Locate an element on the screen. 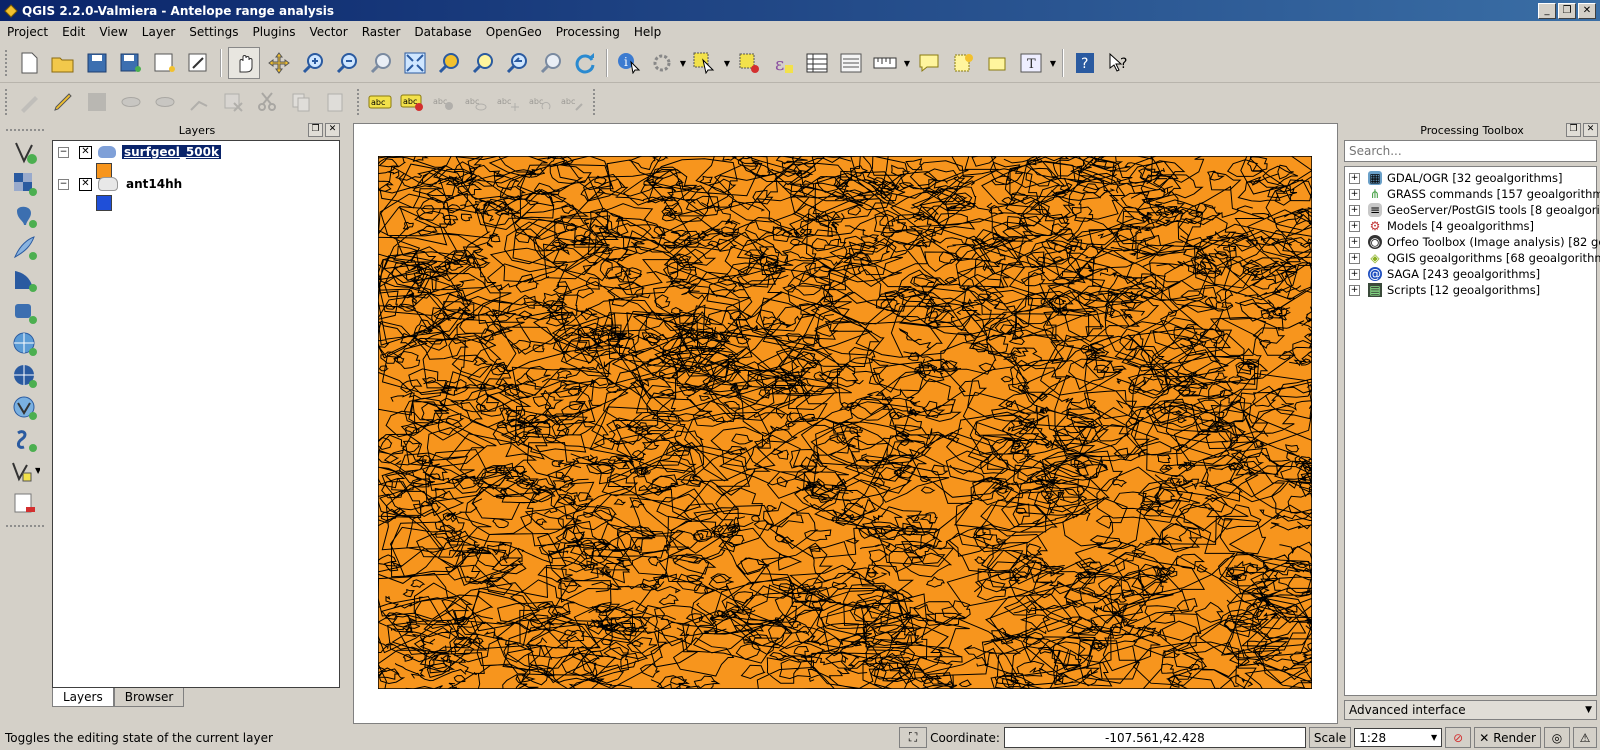 This screenshot has width=1600, height=750. open-project-icon is located at coordinates (63, 63).